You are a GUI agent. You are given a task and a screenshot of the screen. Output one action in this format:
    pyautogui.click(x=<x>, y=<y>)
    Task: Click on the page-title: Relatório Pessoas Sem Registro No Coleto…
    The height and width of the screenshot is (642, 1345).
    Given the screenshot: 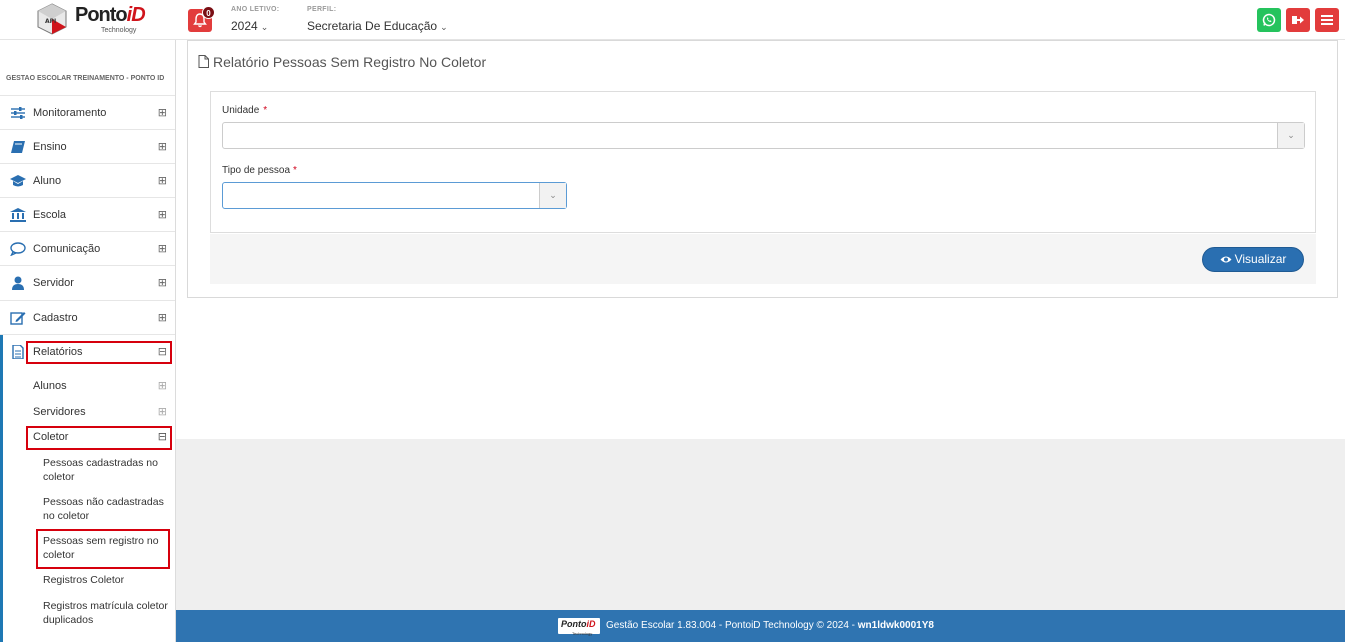 What is the action you would take?
    pyautogui.click(x=342, y=62)
    